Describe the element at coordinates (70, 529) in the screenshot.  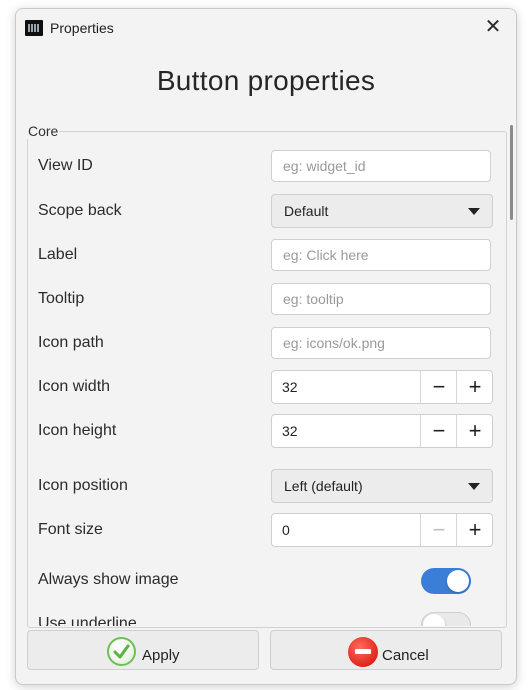
I see `font-size-label: Font size` at that location.